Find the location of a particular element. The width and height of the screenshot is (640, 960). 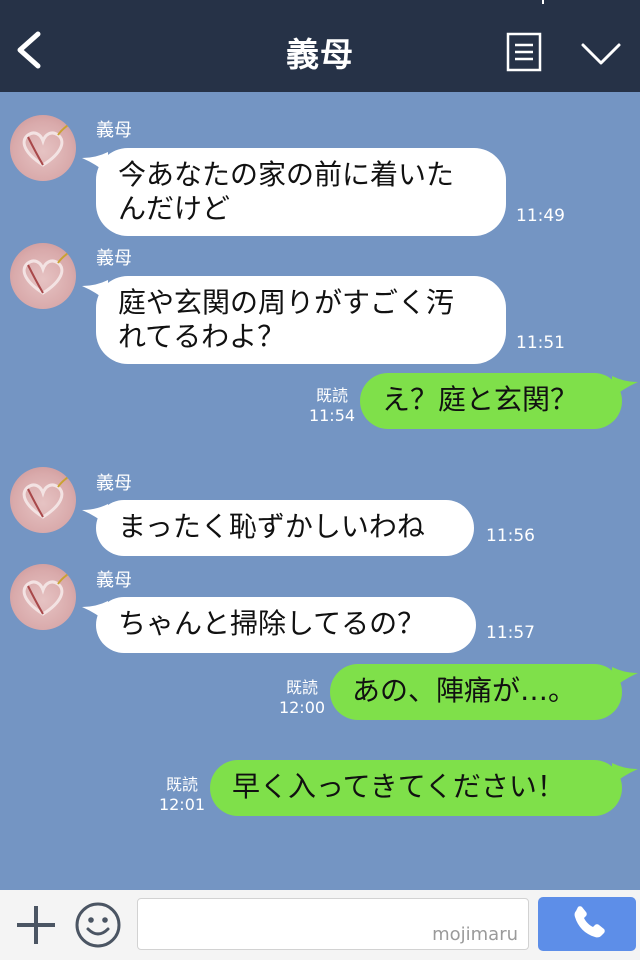

plus-icon is located at coordinates (36, 925).